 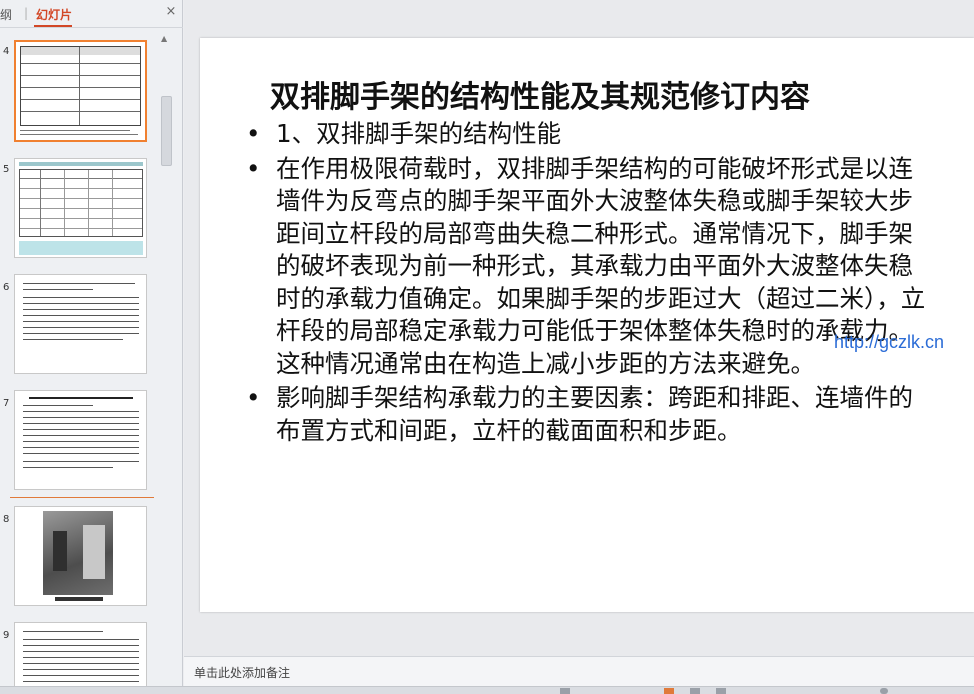 What do you see at coordinates (884, 691) in the screenshot?
I see `zoom-slider-icon` at bounding box center [884, 691].